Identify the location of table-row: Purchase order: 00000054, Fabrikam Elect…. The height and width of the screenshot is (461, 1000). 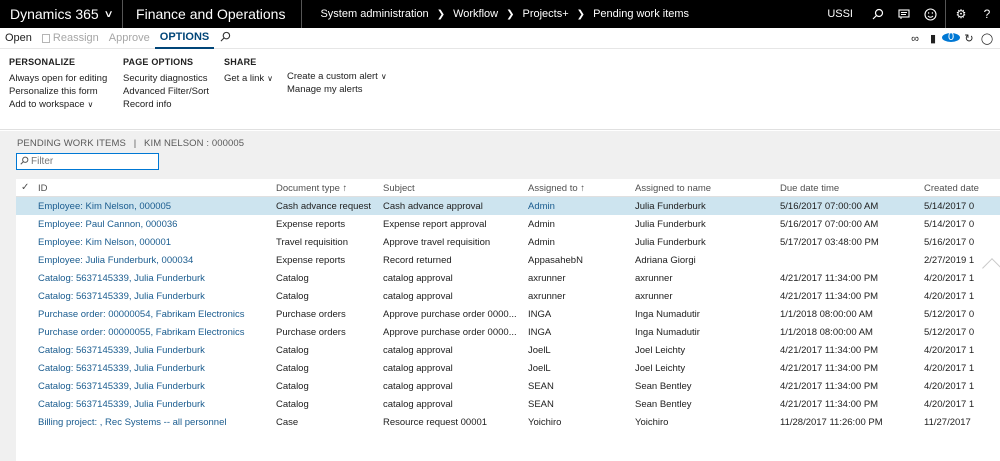
(508, 314).